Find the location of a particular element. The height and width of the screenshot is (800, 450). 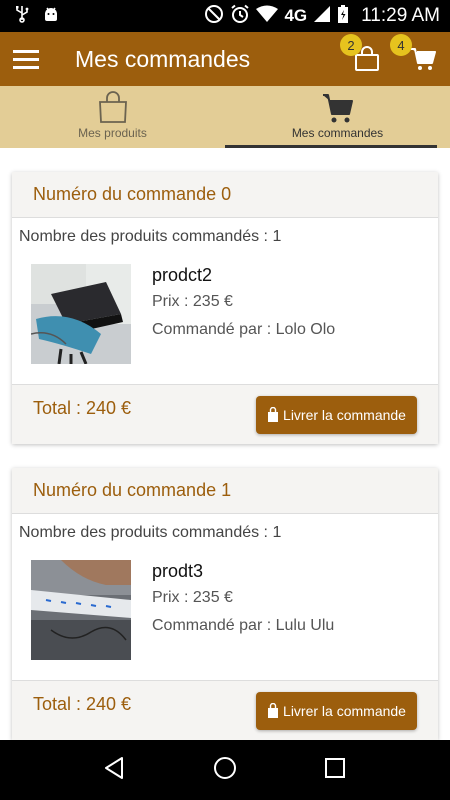

product-name: prodt3 is located at coordinates (178, 571).